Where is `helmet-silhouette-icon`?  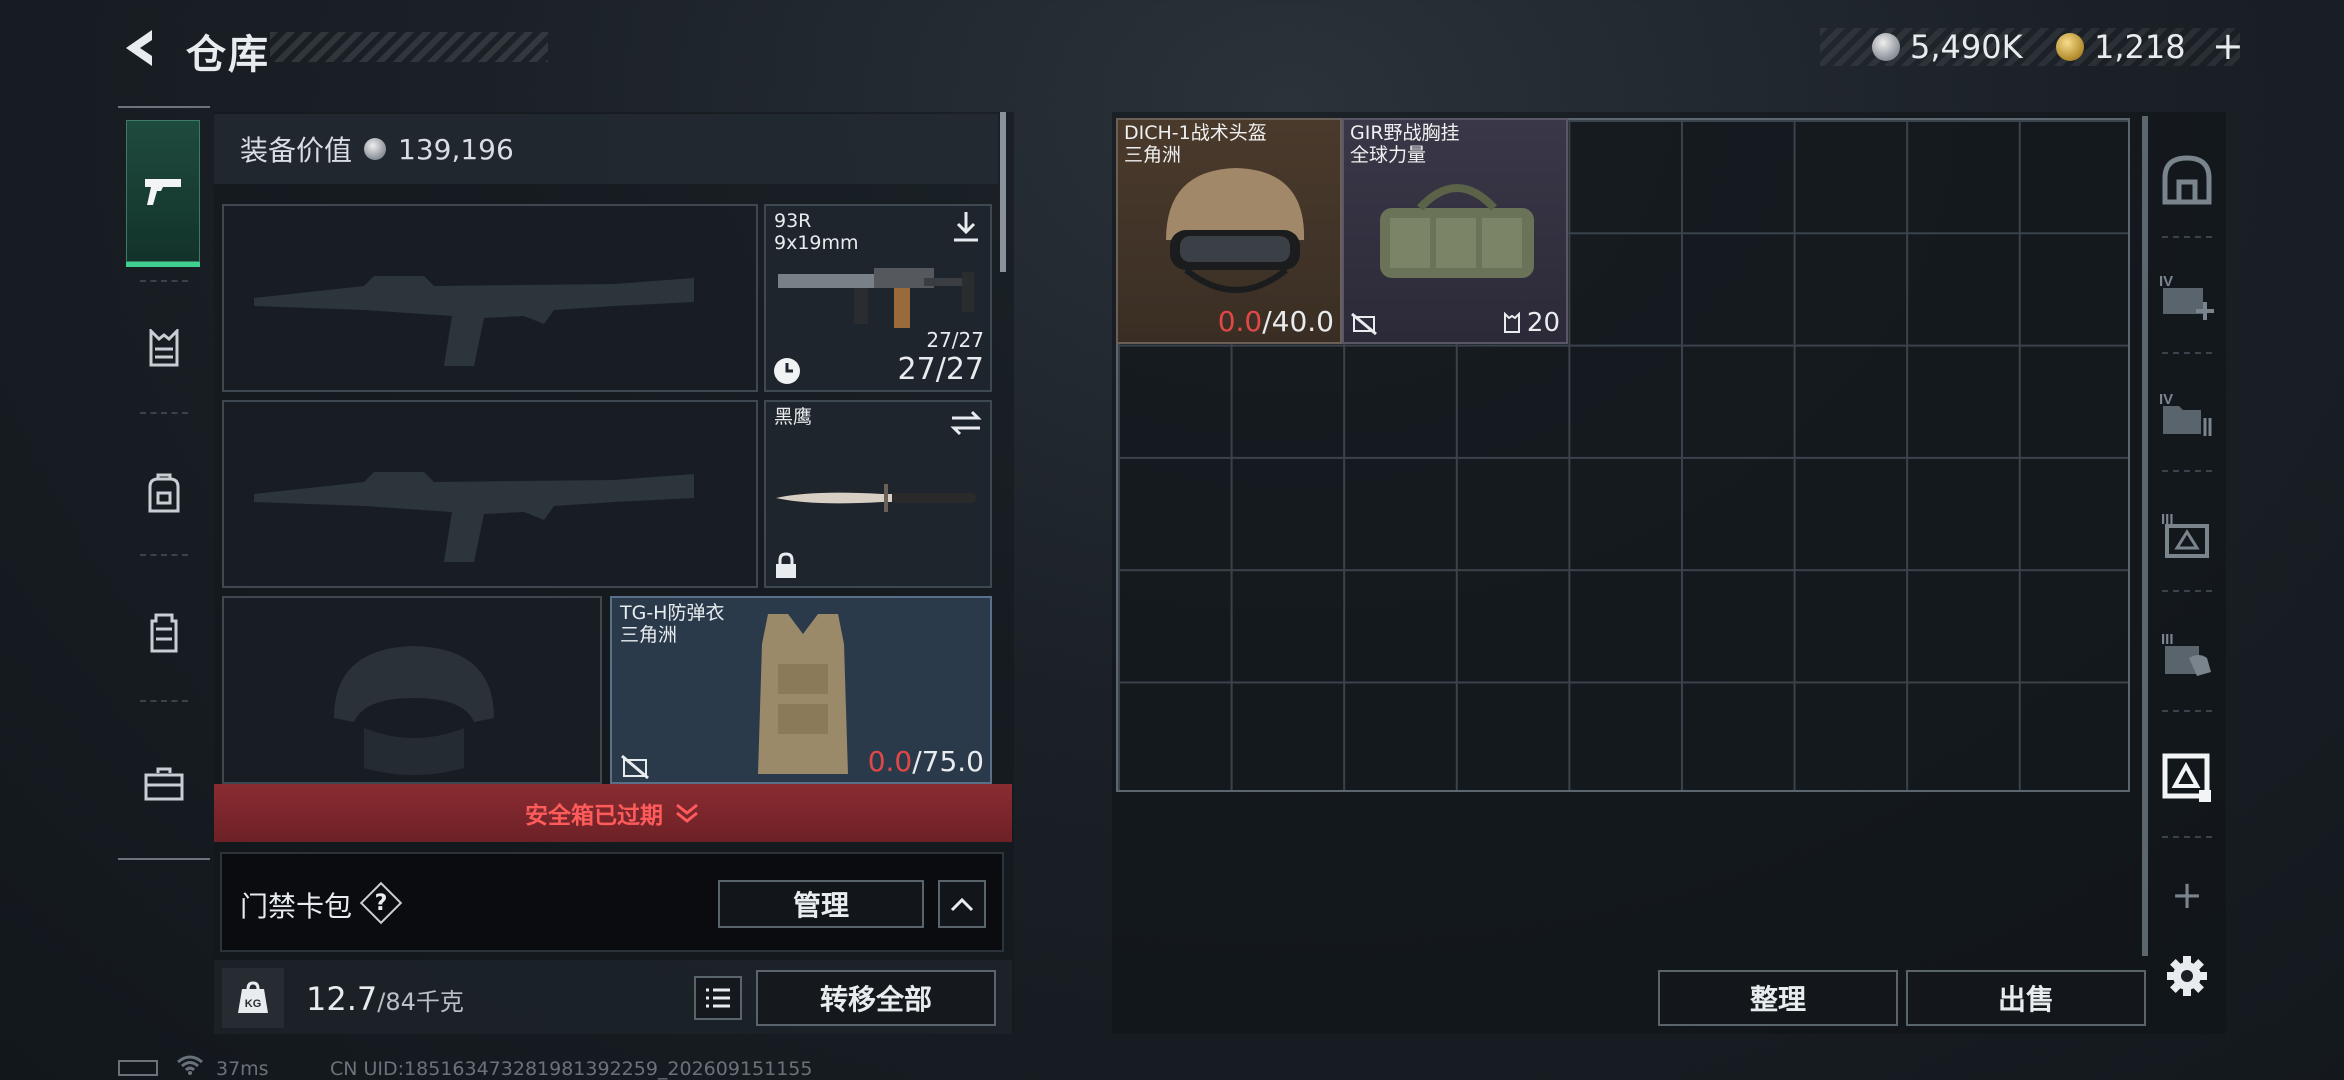 helmet-silhouette-icon is located at coordinates (414, 710).